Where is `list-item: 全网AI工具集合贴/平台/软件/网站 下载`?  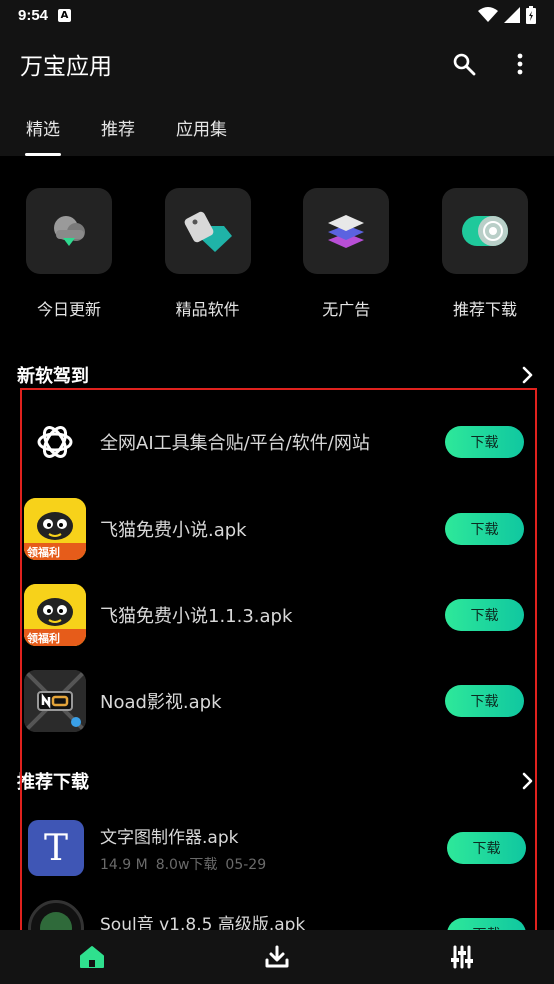
list-item: 全网AI工具集合贴/平台/软件/网站 下载 is located at coordinates (274, 442).